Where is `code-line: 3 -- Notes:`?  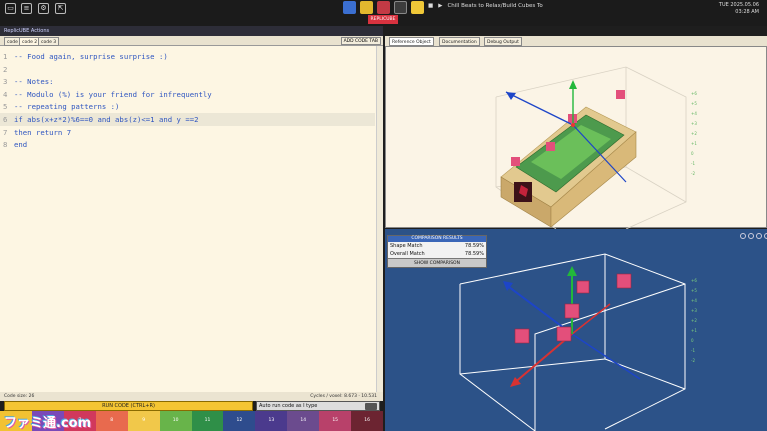
code-line: 3 -- Notes: is located at coordinates (187, 81).